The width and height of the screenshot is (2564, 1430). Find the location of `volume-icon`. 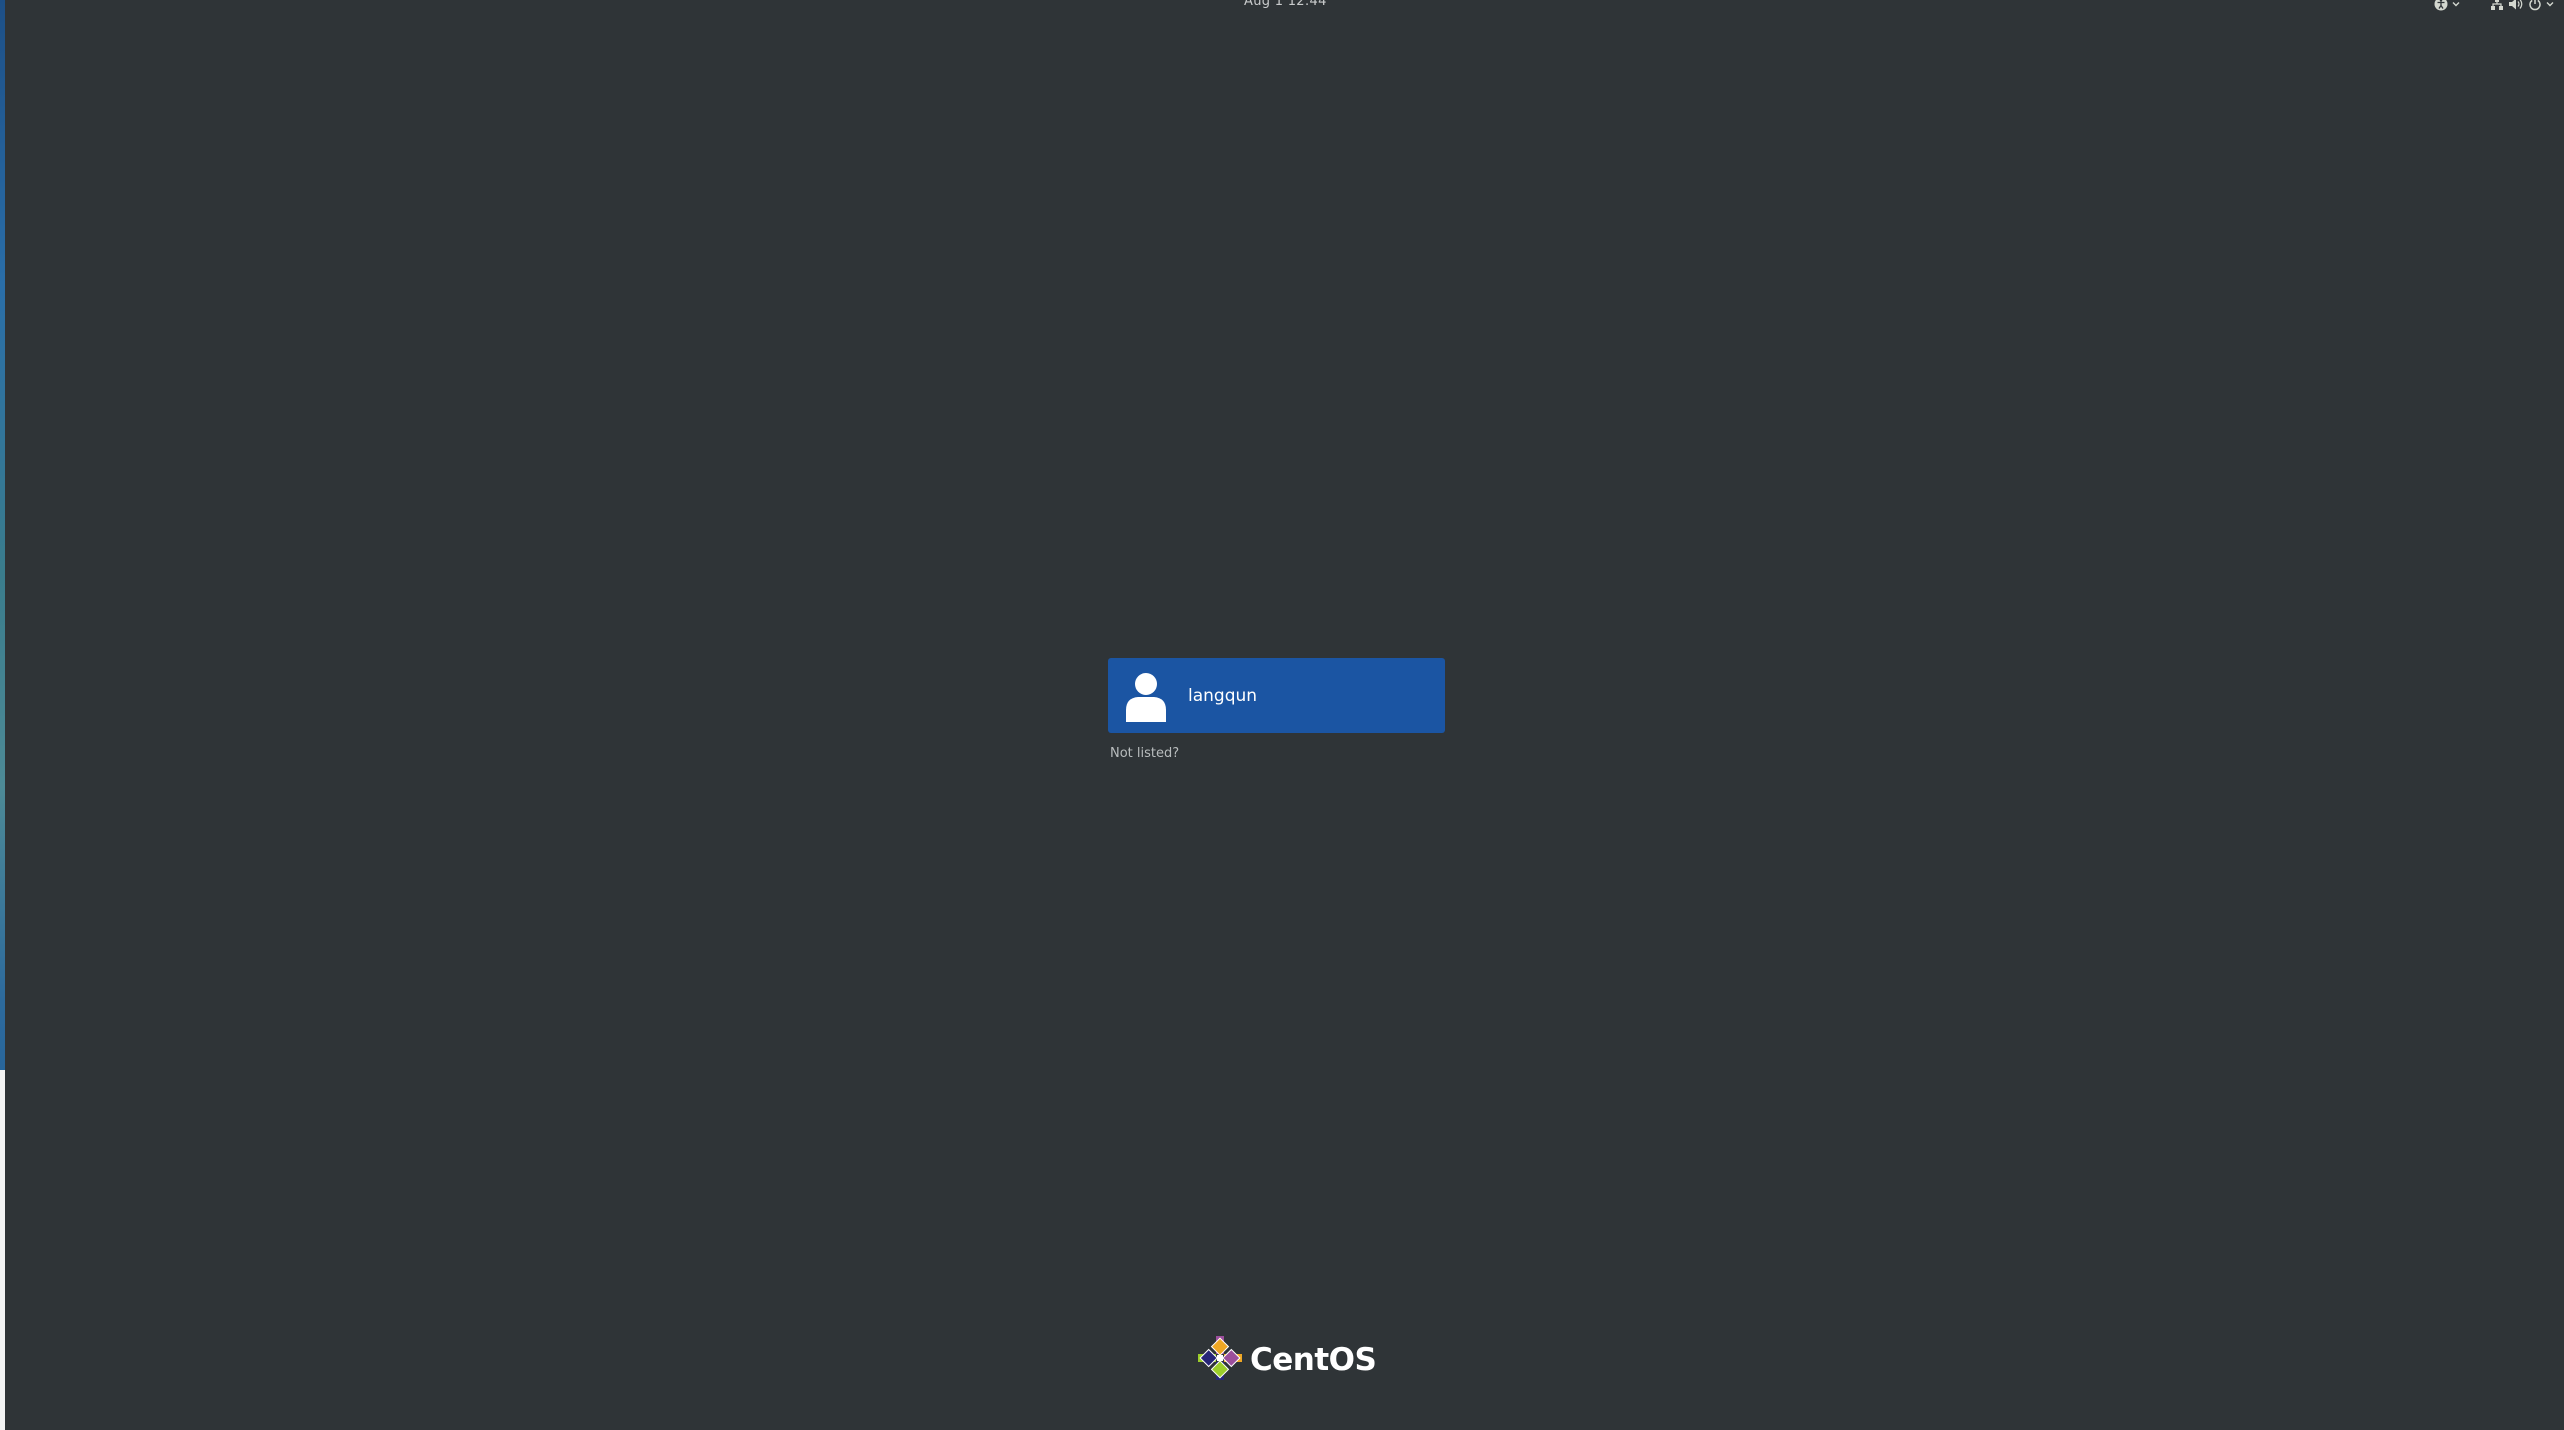

volume-icon is located at coordinates (2516, 5).